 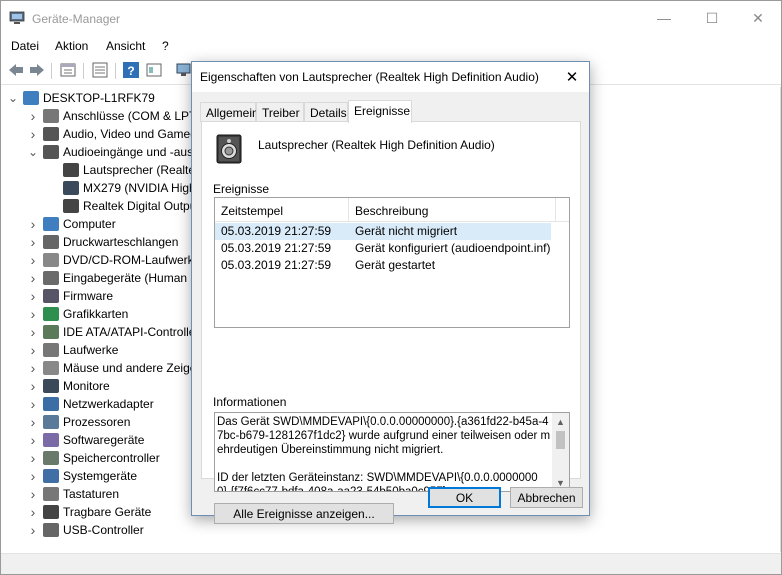 I want to click on tree-item: › Anschlüsse (COM & LPT), so click(x=114, y=116).